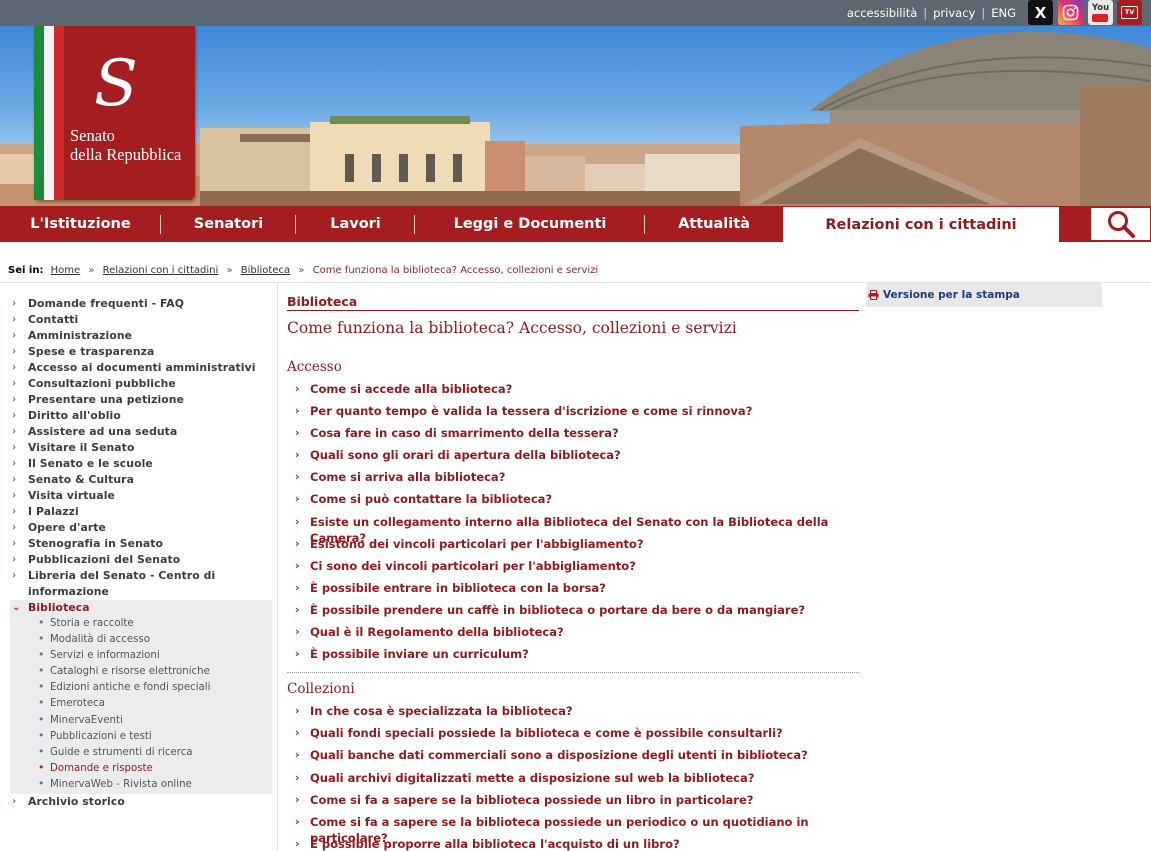 The width and height of the screenshot is (1151, 851). What do you see at coordinates (1070, 12) in the screenshot?
I see `instagram-icon` at bounding box center [1070, 12].